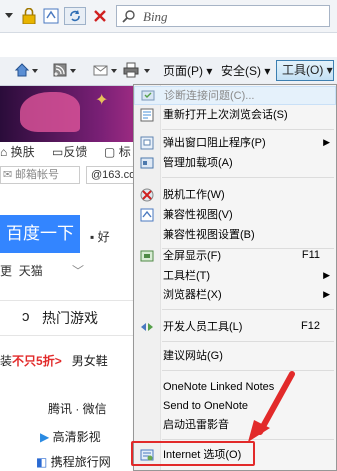  What do you see at coordinates (214, 143) in the screenshot?
I see `menu-label: 弹出窗口阻止程序(P)` at bounding box center [214, 143].